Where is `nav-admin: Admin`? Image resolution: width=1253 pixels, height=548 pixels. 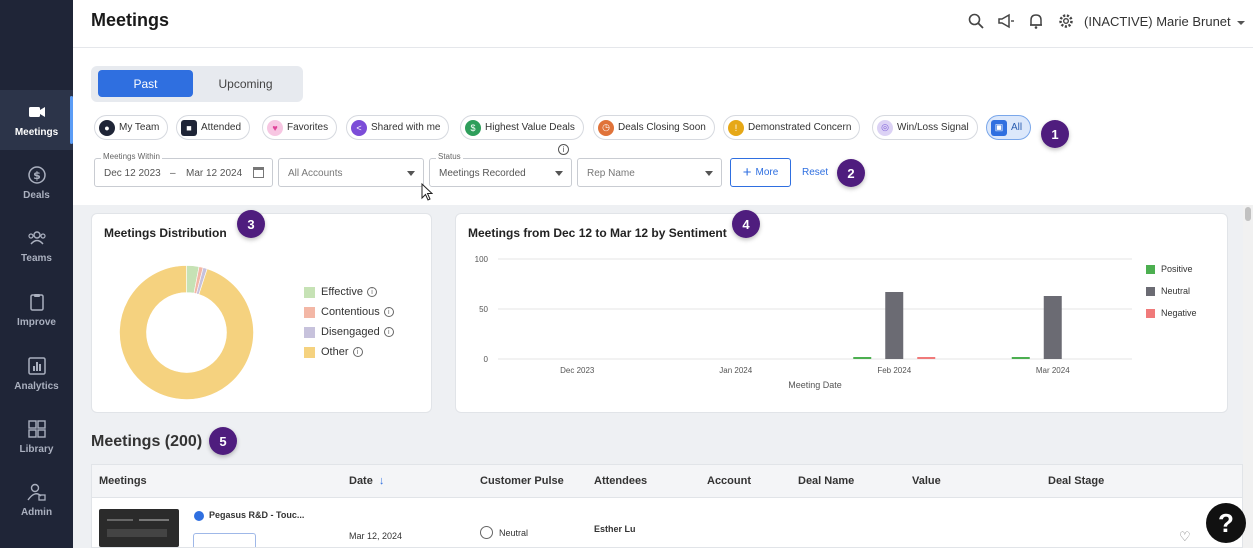 nav-admin: Admin is located at coordinates (36, 500).